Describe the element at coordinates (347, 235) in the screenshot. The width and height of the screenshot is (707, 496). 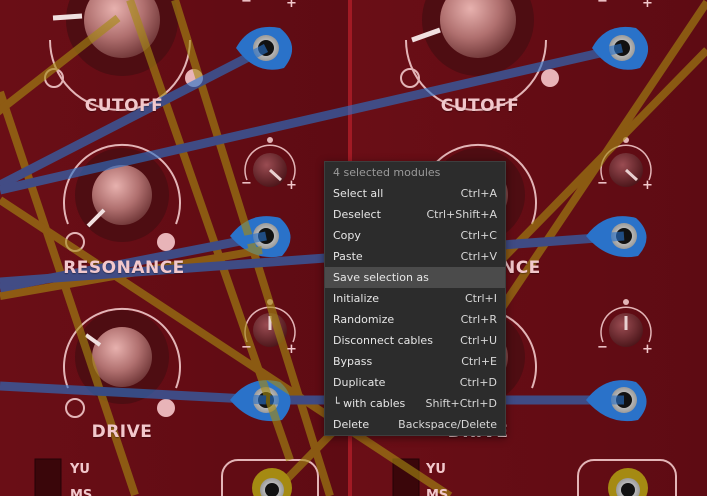
I see `menu-item-label: Copy` at that location.